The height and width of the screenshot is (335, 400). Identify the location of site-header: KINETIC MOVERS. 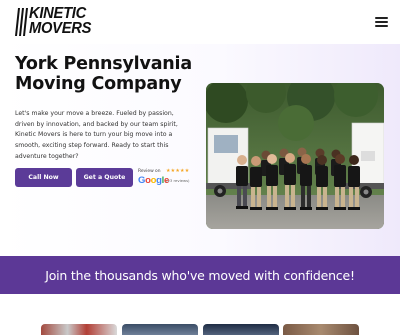
(200, 22).